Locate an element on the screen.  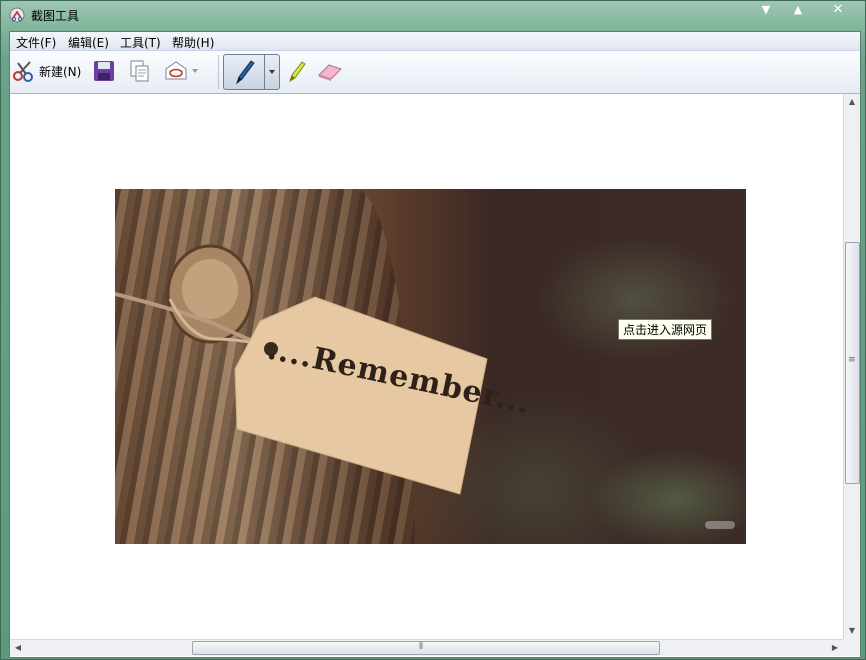
highlighter-button is located at coordinates (296, 71).